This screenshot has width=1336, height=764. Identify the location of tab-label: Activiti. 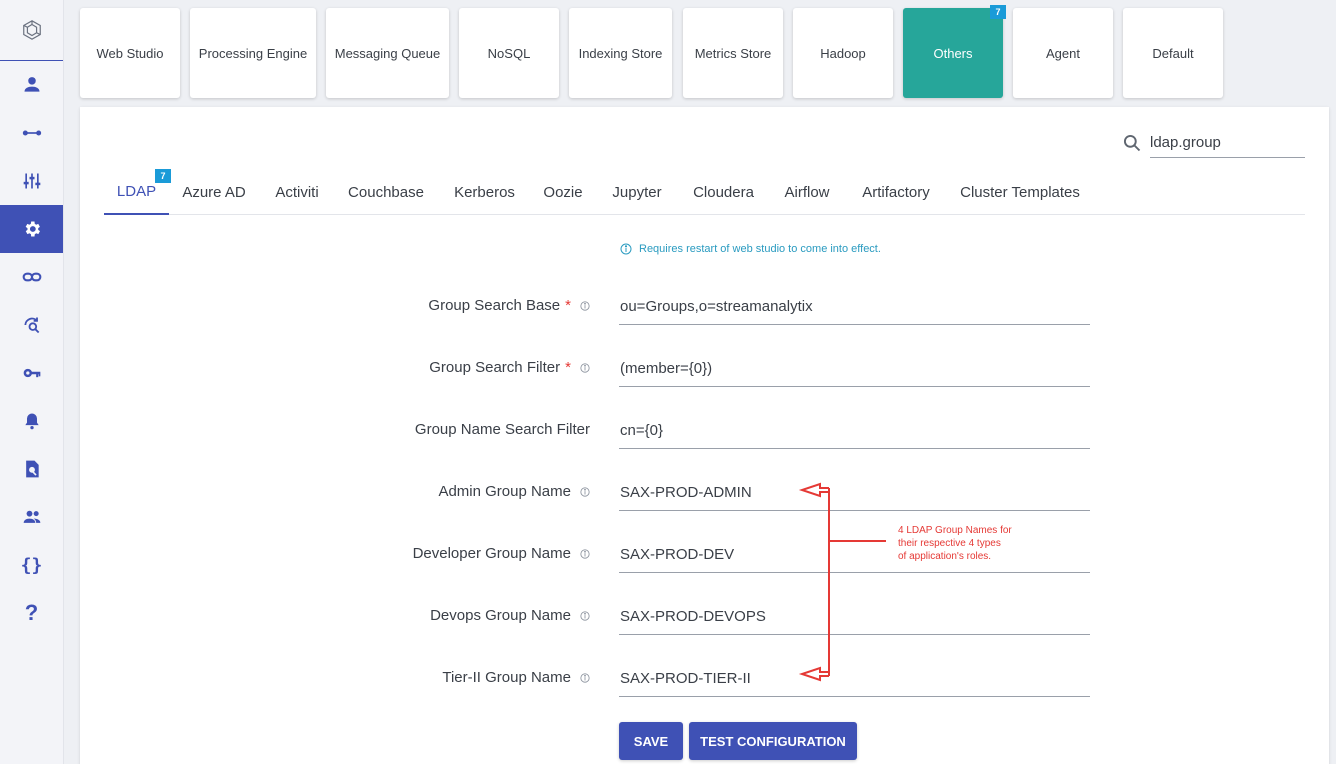
(297, 192).